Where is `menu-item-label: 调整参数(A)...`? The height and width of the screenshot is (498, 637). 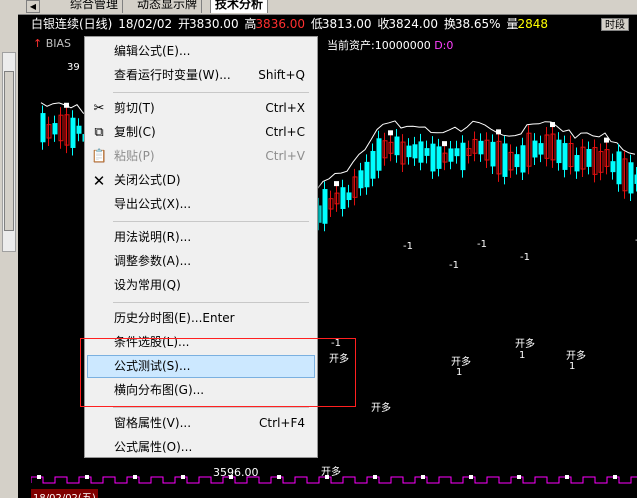
menu-item-label: 调整参数(A)... is located at coordinates (153, 261).